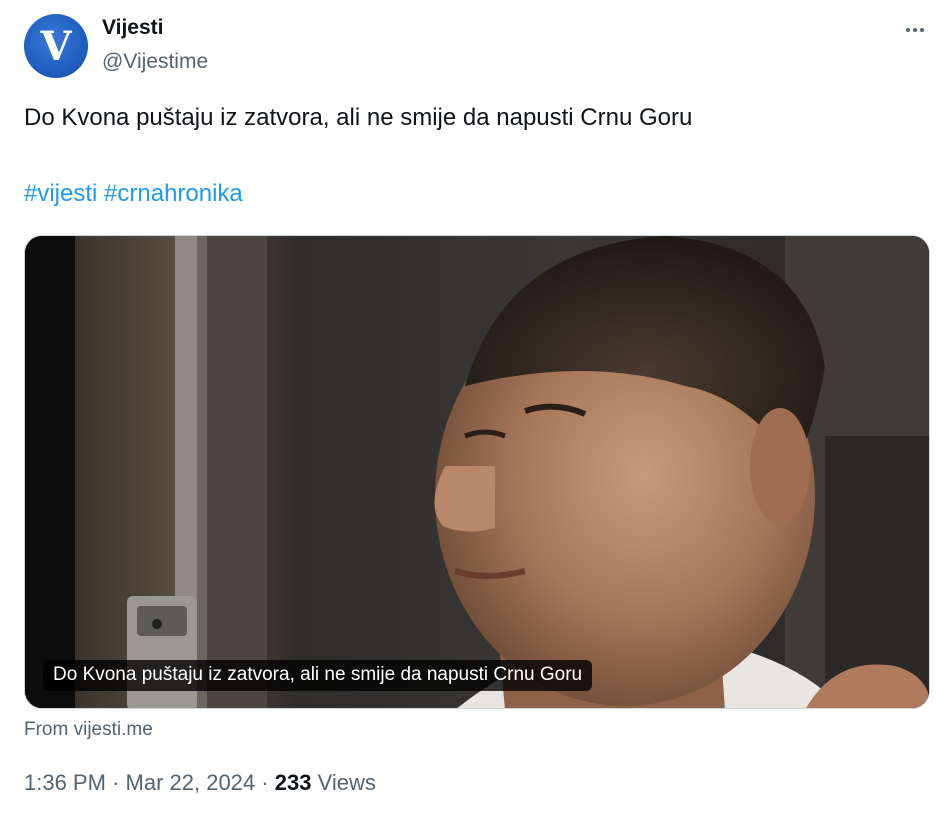  I want to click on views-label: Views, so click(346, 782).